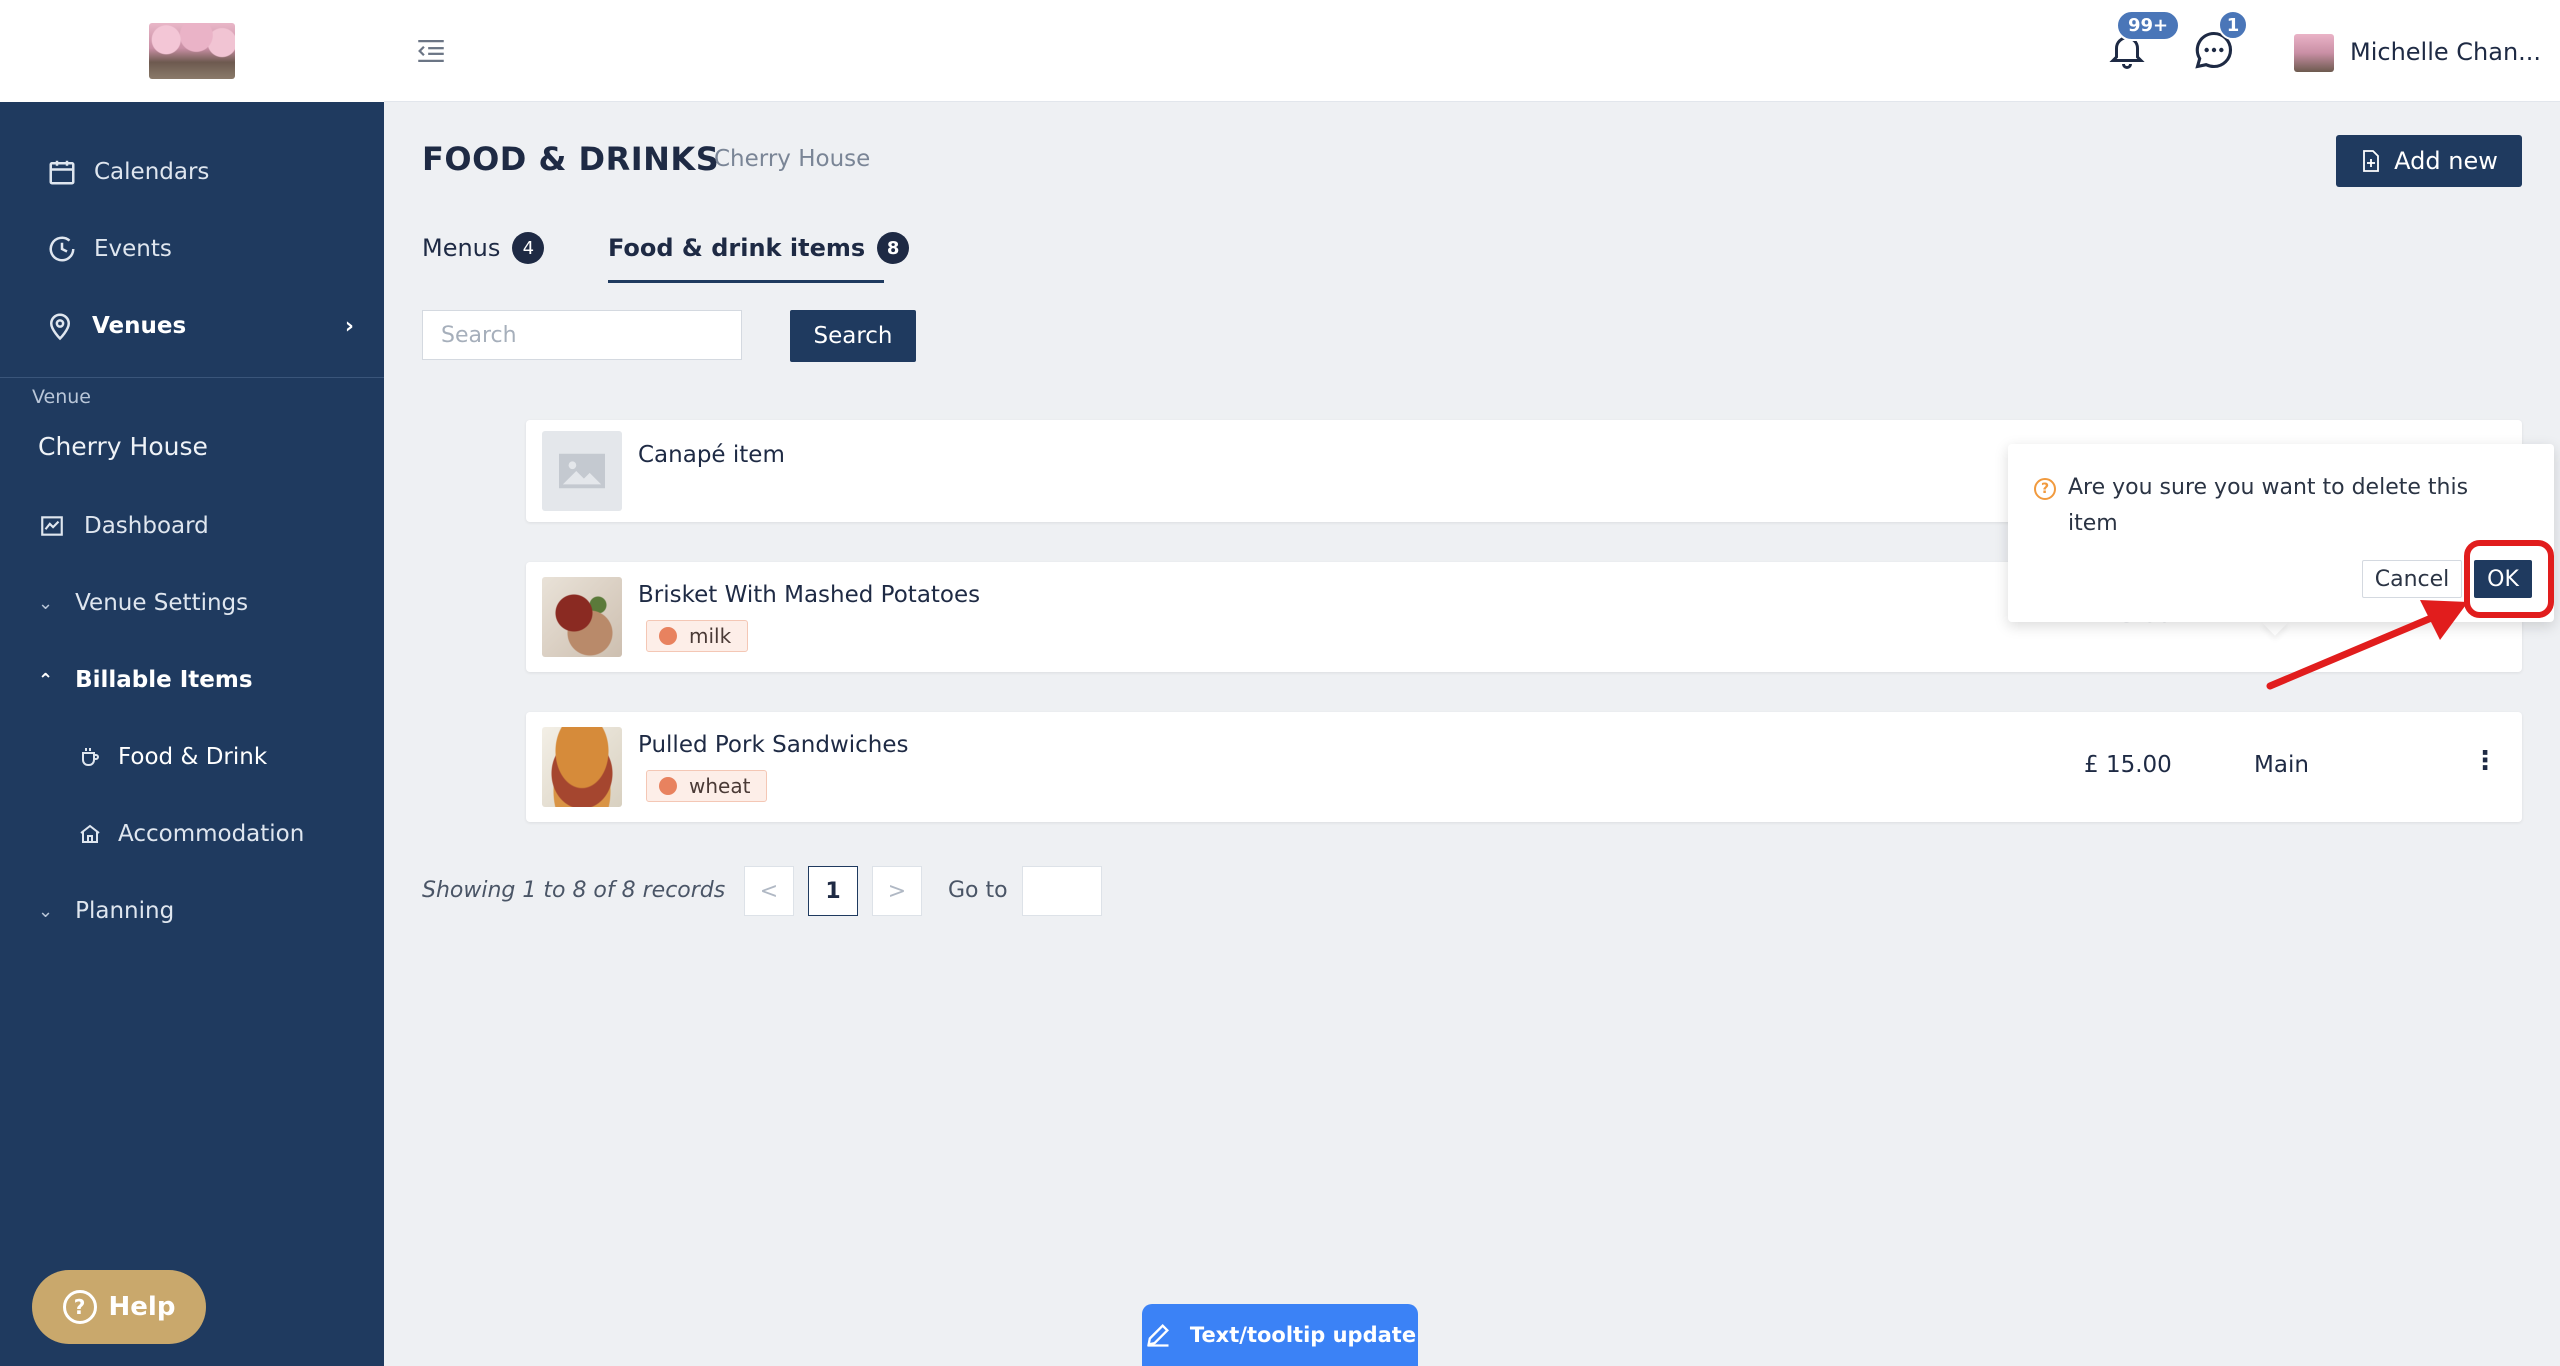  Describe the element at coordinates (710, 636) in the screenshot. I see `allergen-label: milk` at that location.